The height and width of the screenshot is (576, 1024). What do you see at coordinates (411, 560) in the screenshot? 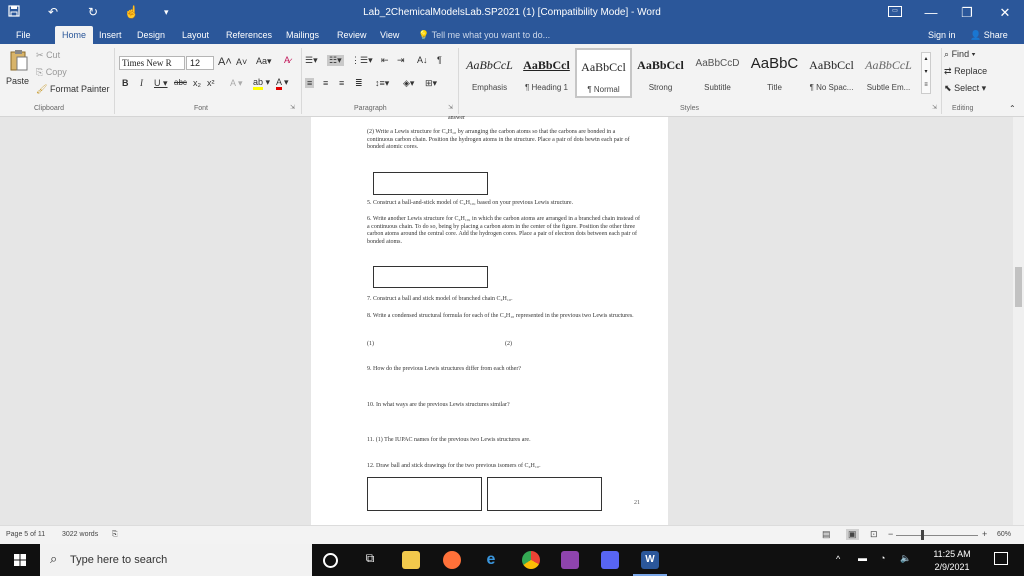
I see `file-explorer-icon` at bounding box center [411, 560].